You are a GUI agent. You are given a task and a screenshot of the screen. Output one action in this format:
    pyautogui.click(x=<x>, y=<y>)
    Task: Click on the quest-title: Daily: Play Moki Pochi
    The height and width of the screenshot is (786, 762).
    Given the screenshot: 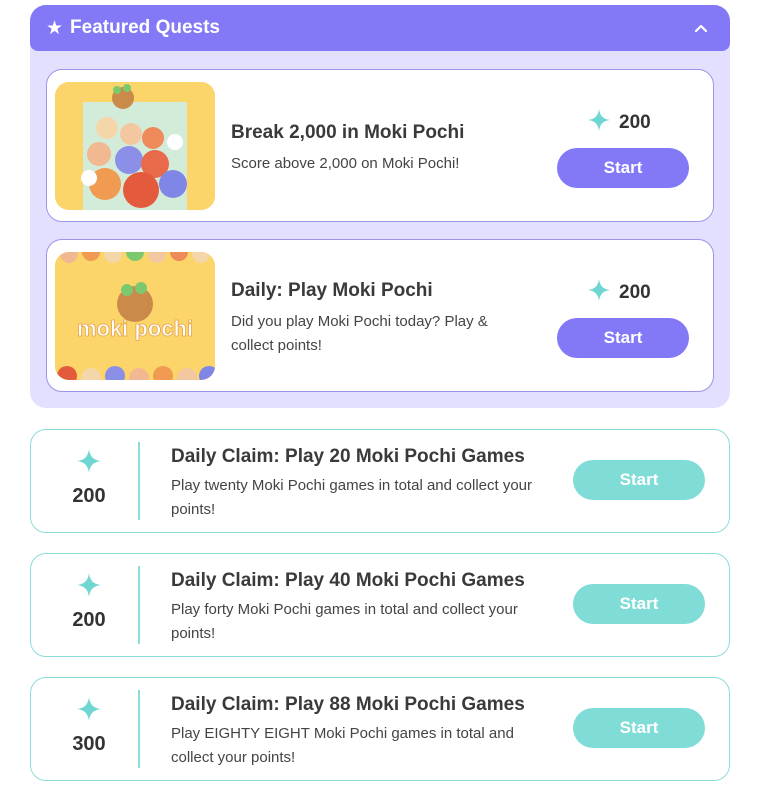 What is the action you would take?
    pyautogui.click(x=332, y=290)
    